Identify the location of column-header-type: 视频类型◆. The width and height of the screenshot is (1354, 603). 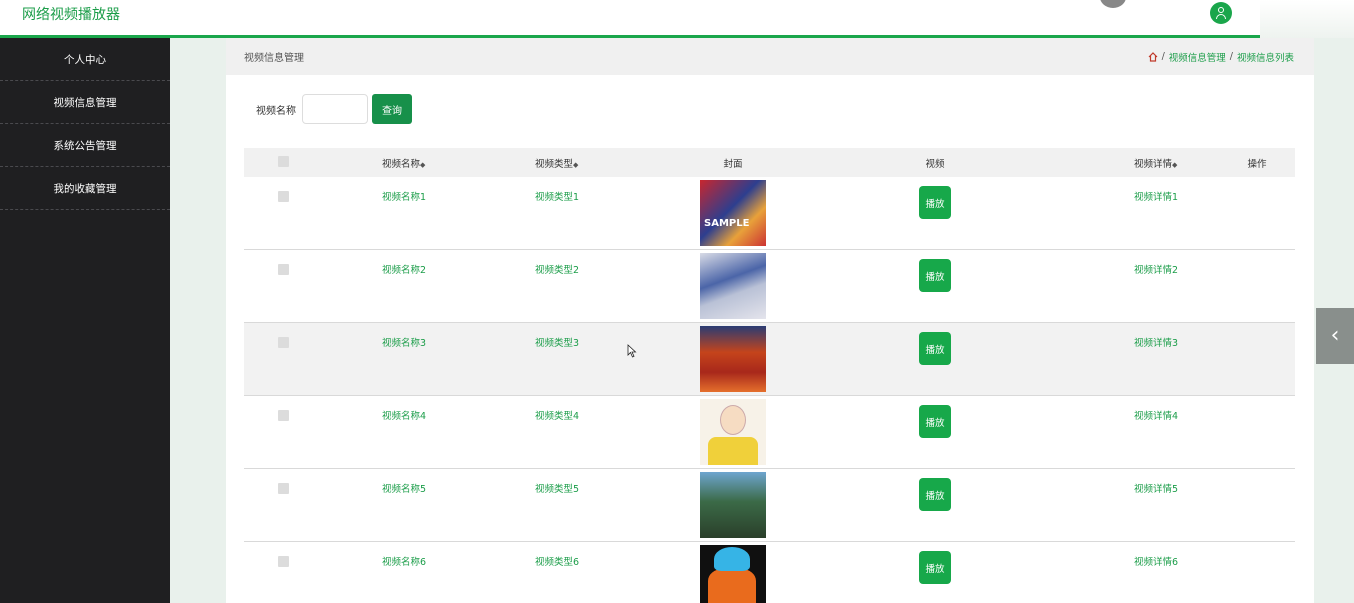
(560, 162).